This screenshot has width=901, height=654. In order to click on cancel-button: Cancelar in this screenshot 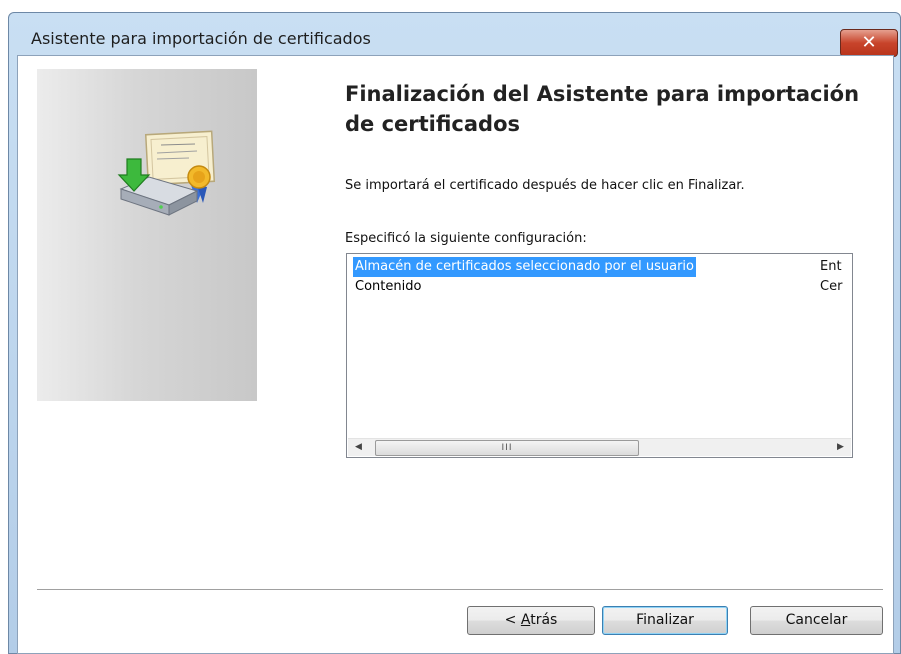, I will do `click(816, 620)`.